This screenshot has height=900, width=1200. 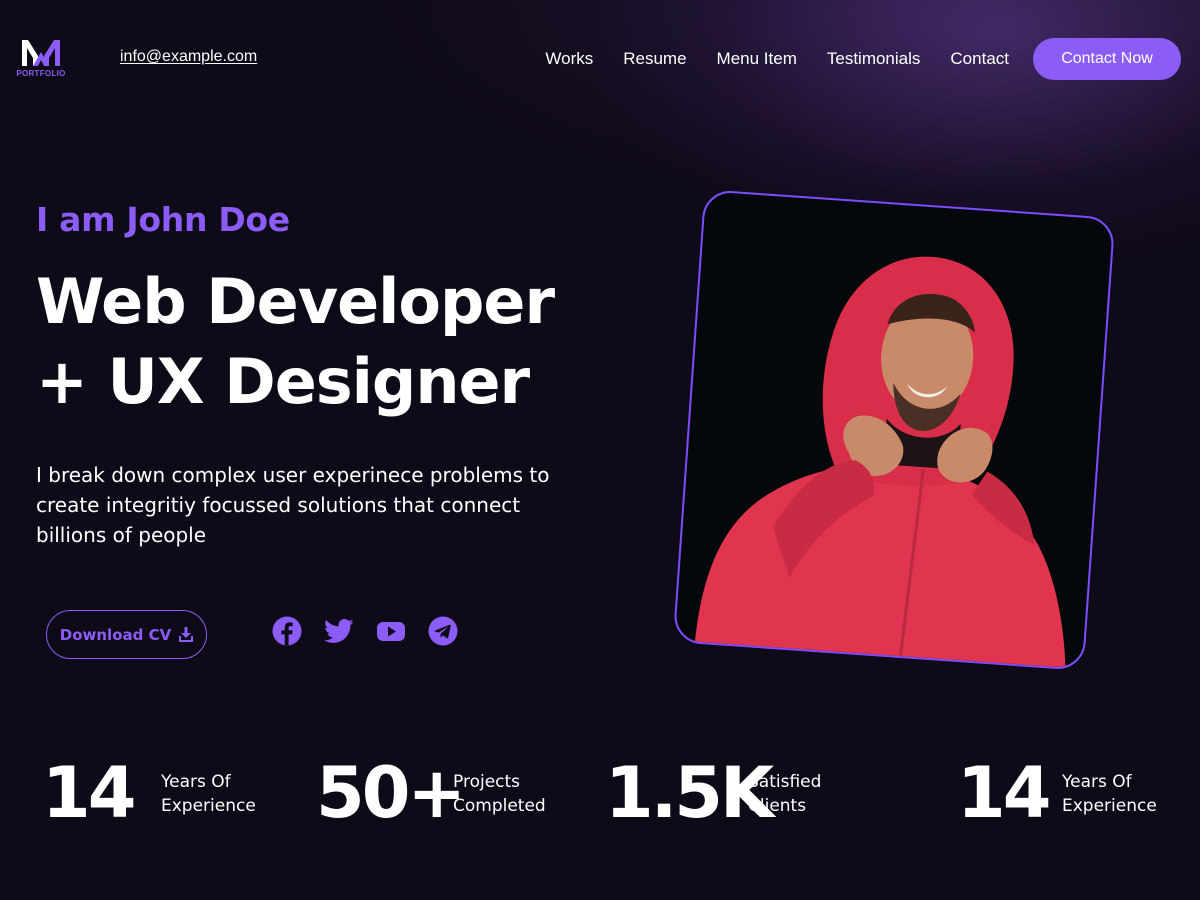 I want to click on stat-label-2-line-2: Completed, so click(x=499, y=806).